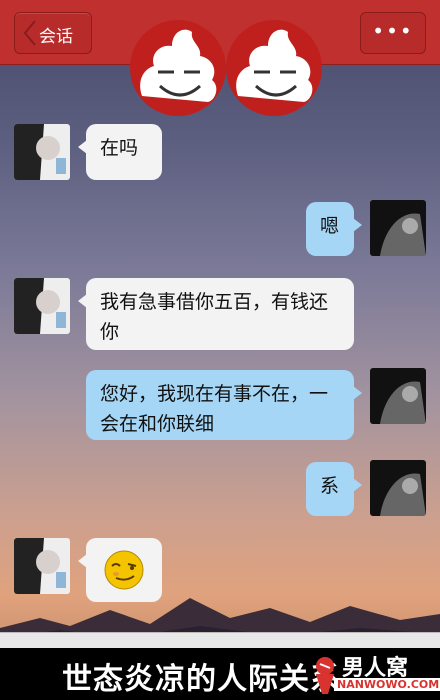 The width and height of the screenshot is (440, 700). Describe the element at coordinates (220, 640) in the screenshot. I see `input-bar` at that location.